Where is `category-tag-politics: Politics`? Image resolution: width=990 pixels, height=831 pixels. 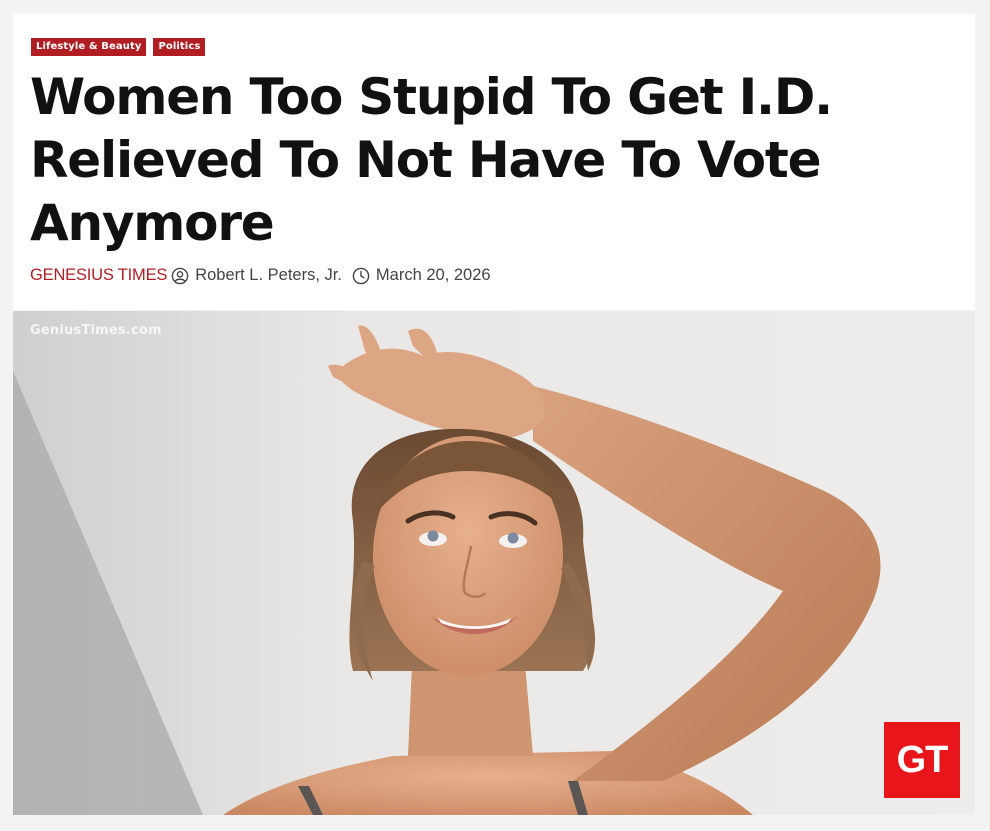
category-tag-politics: Politics is located at coordinates (179, 47).